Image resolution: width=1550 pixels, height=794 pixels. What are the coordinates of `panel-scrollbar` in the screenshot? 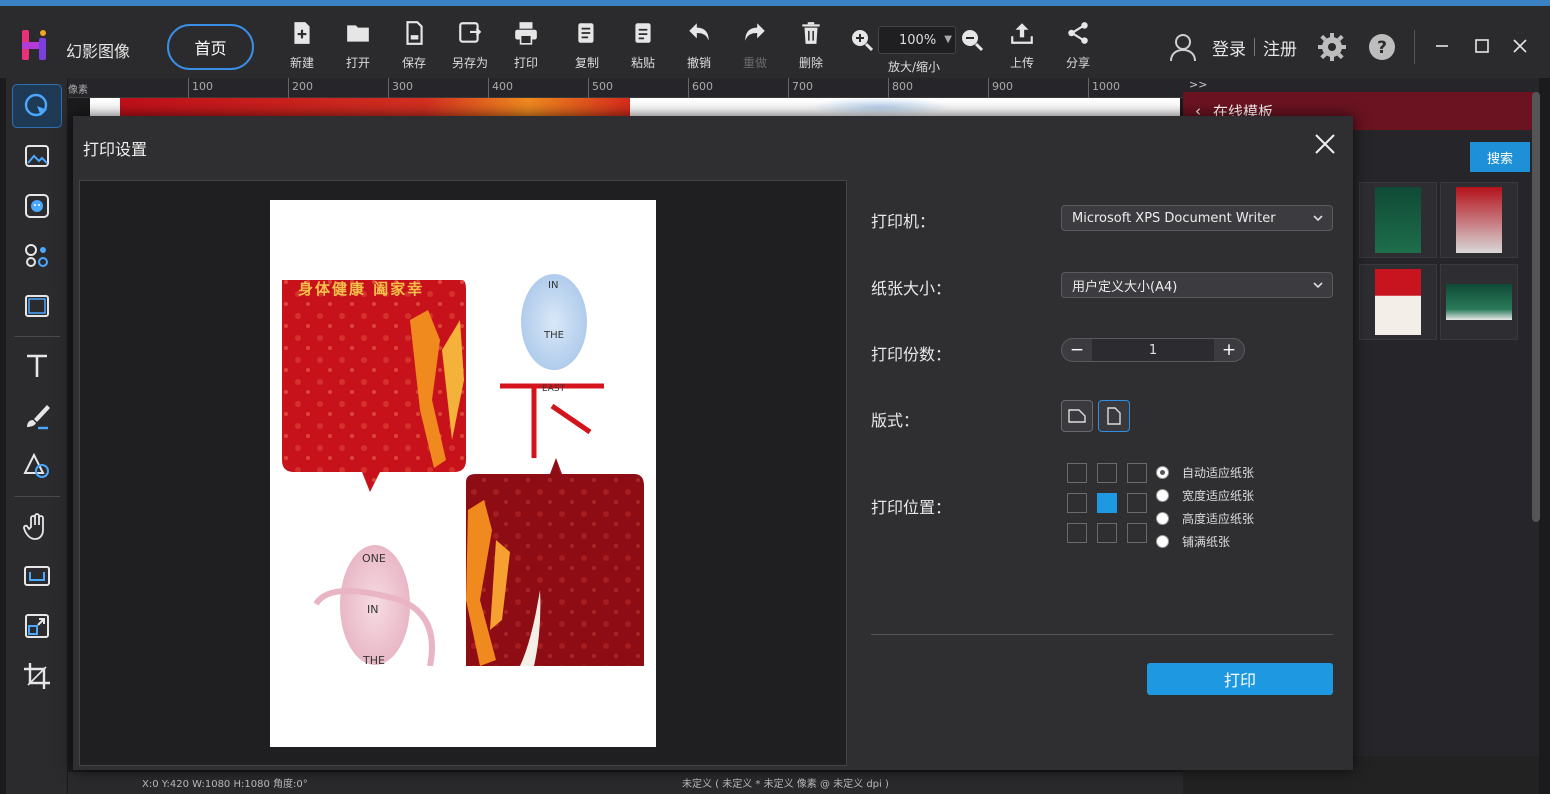 It's located at (1536, 307).